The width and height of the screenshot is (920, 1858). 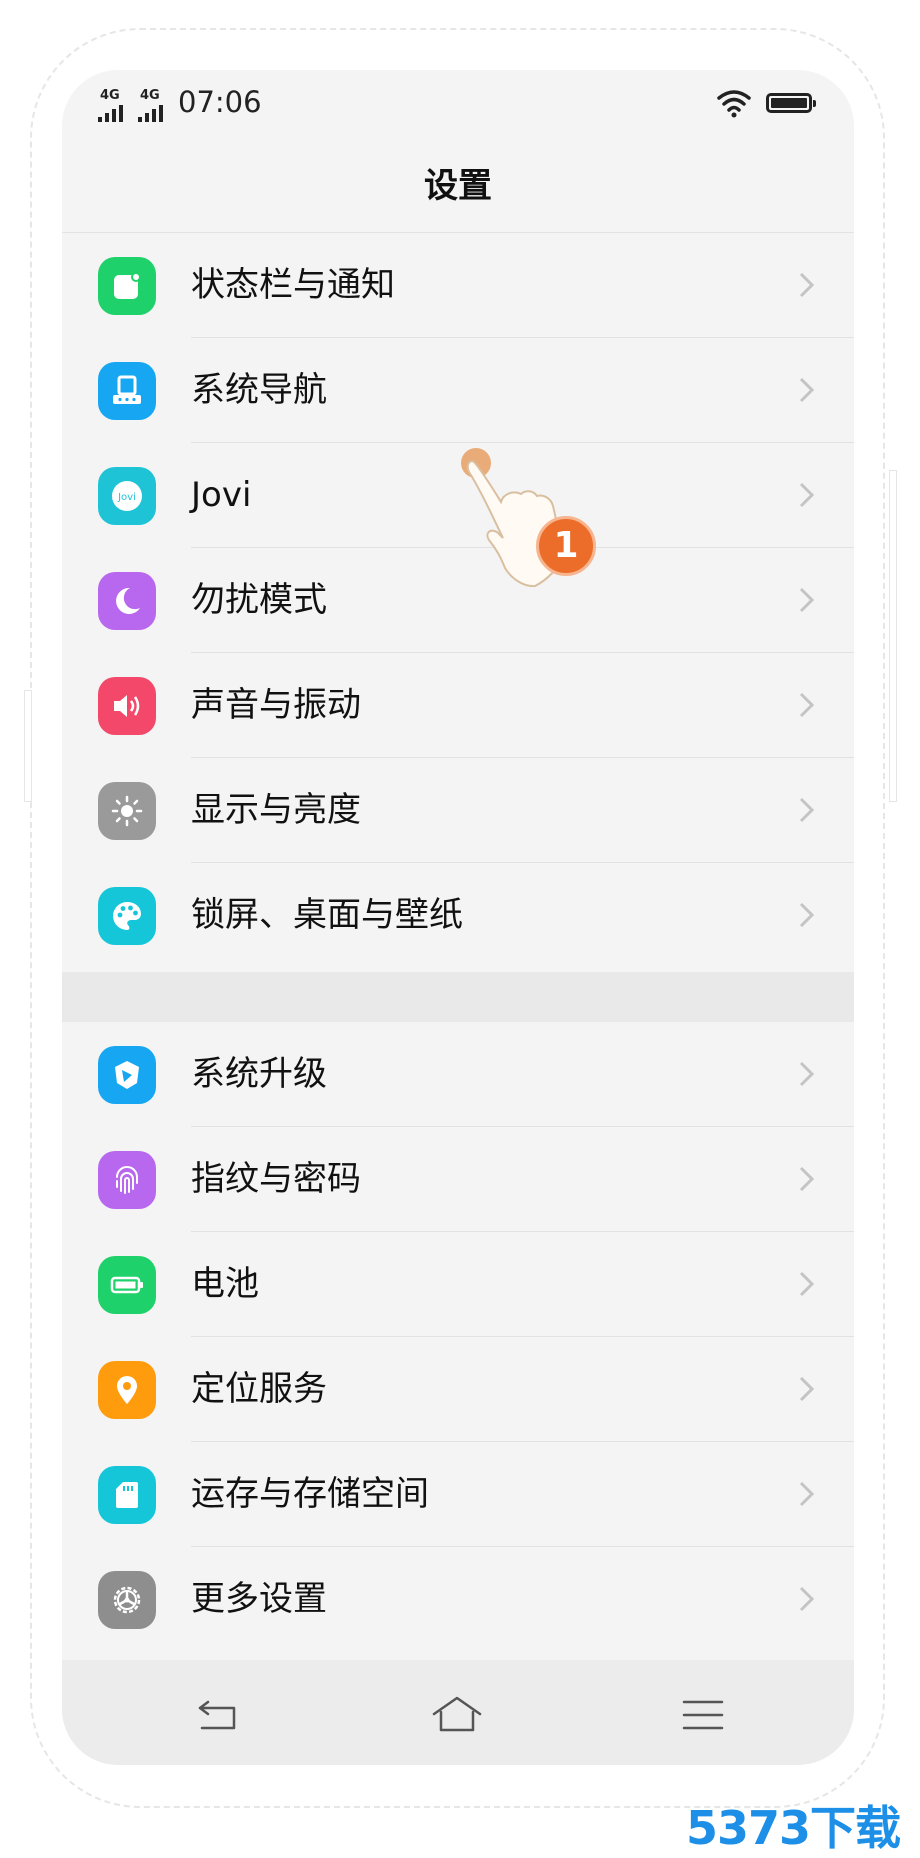 What do you see at coordinates (259, 390) in the screenshot?
I see `settings-item-label: 系统导航` at bounding box center [259, 390].